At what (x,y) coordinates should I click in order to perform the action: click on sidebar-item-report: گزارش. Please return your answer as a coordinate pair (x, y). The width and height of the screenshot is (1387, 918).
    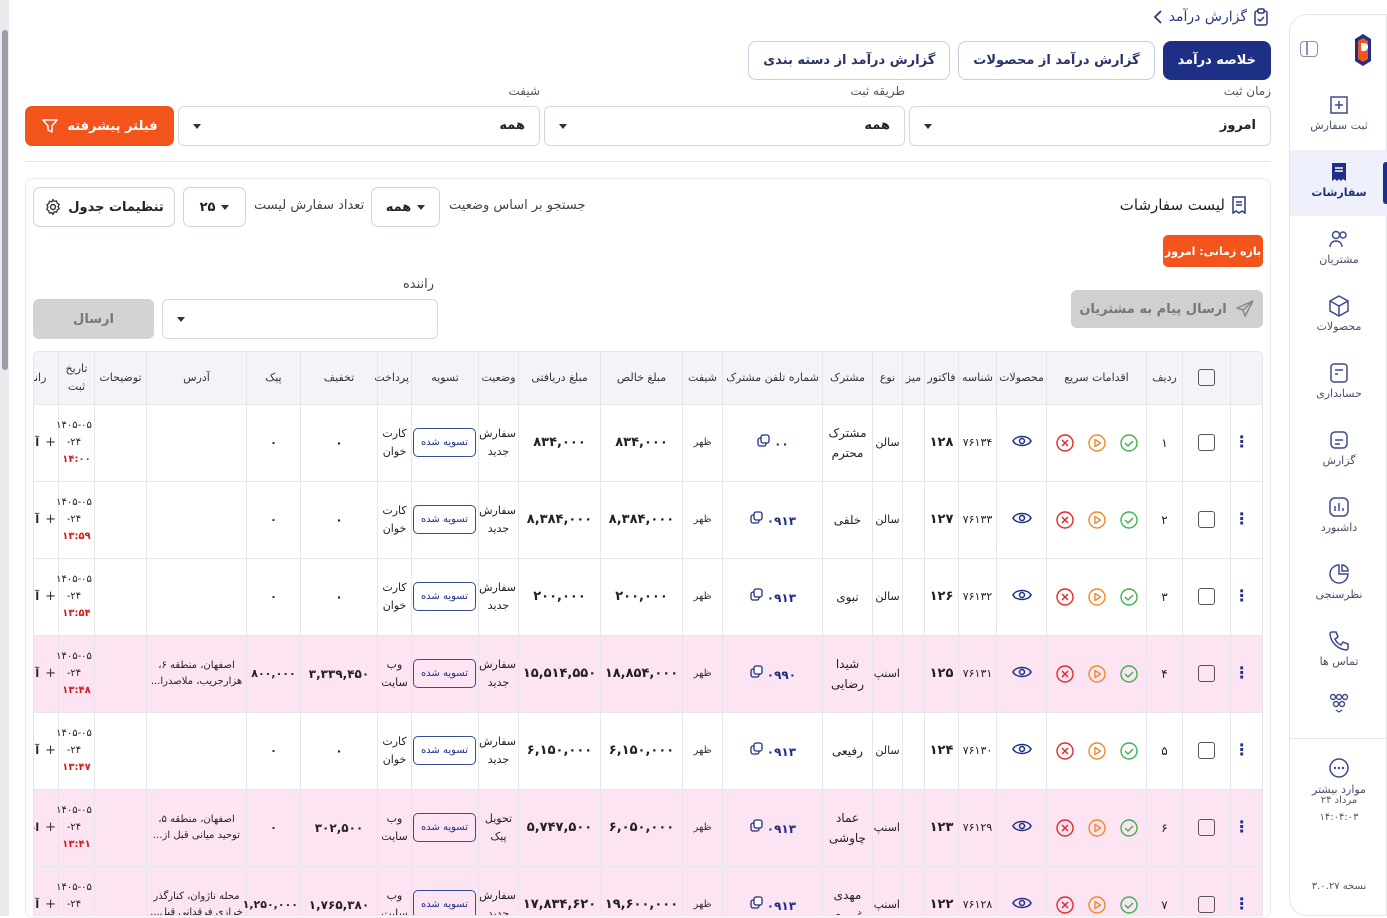
    Looking at the image, I should click on (1338, 451).